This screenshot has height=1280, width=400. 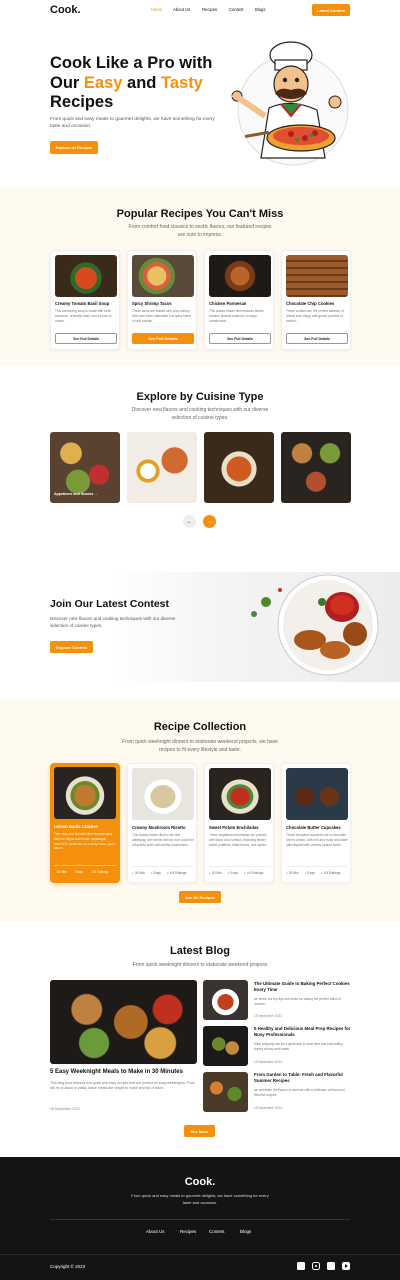 I want to click on facebook-icon, so click(x=301, y=1266).